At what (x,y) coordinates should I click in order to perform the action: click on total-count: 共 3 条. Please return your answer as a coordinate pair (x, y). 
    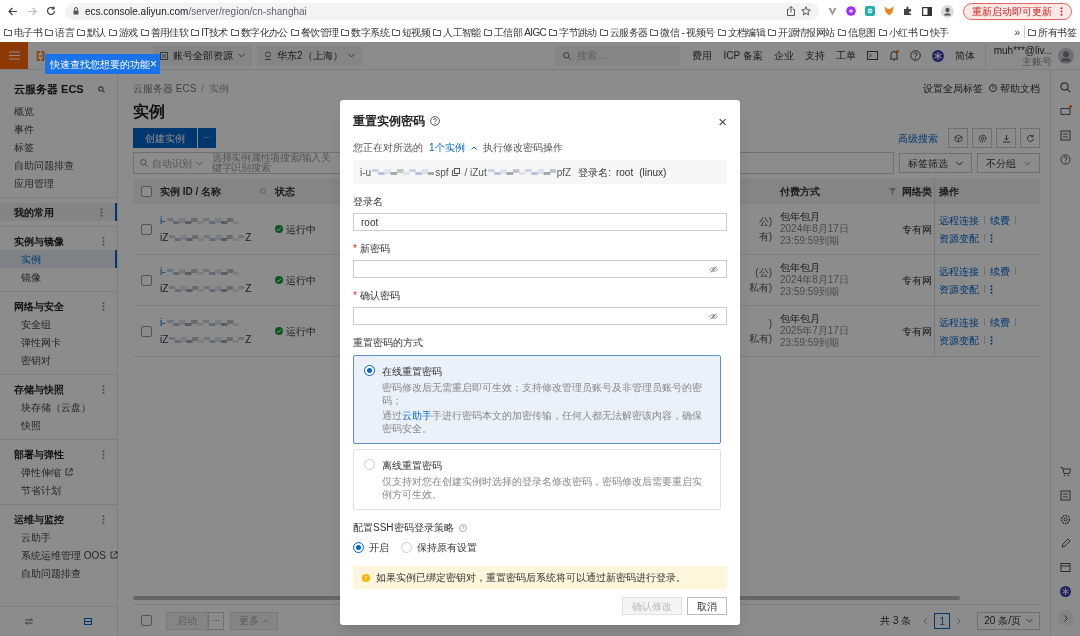
    Looking at the image, I should click on (896, 621).